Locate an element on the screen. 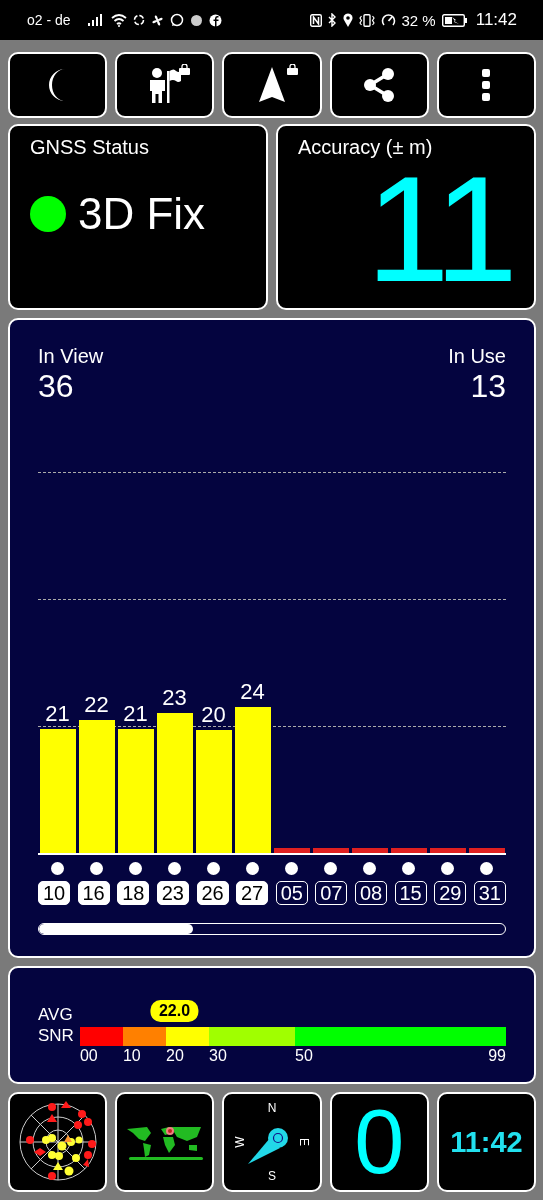 Image resolution: width=543 pixels, height=1200 pixels. snr-value: 23 is located at coordinates (174, 697).